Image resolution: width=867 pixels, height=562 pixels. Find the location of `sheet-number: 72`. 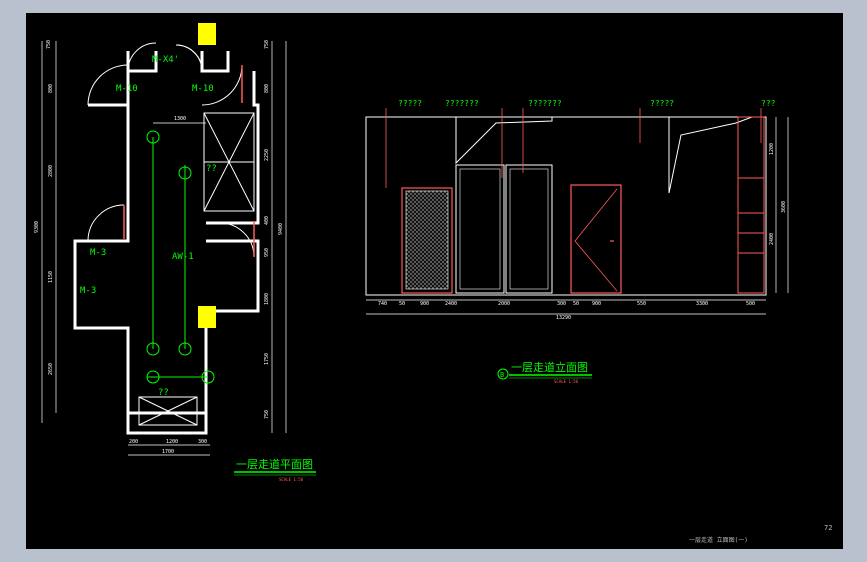

sheet-number: 72 is located at coordinates (828, 528).